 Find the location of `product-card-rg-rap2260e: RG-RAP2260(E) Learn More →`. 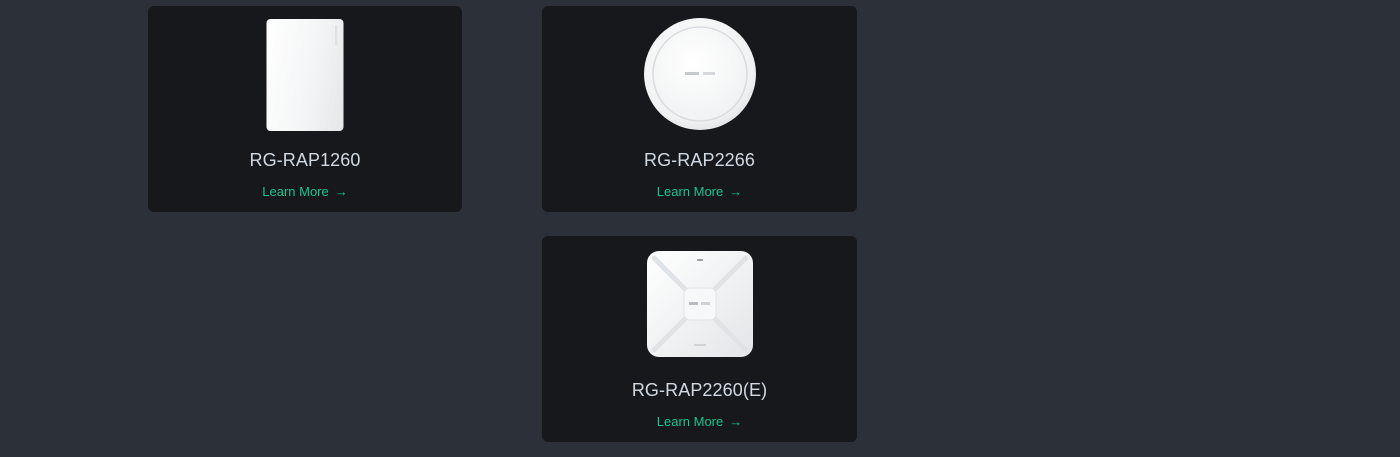

product-card-rg-rap2260e: RG-RAP2260(E) Learn More → is located at coordinates (699, 339).